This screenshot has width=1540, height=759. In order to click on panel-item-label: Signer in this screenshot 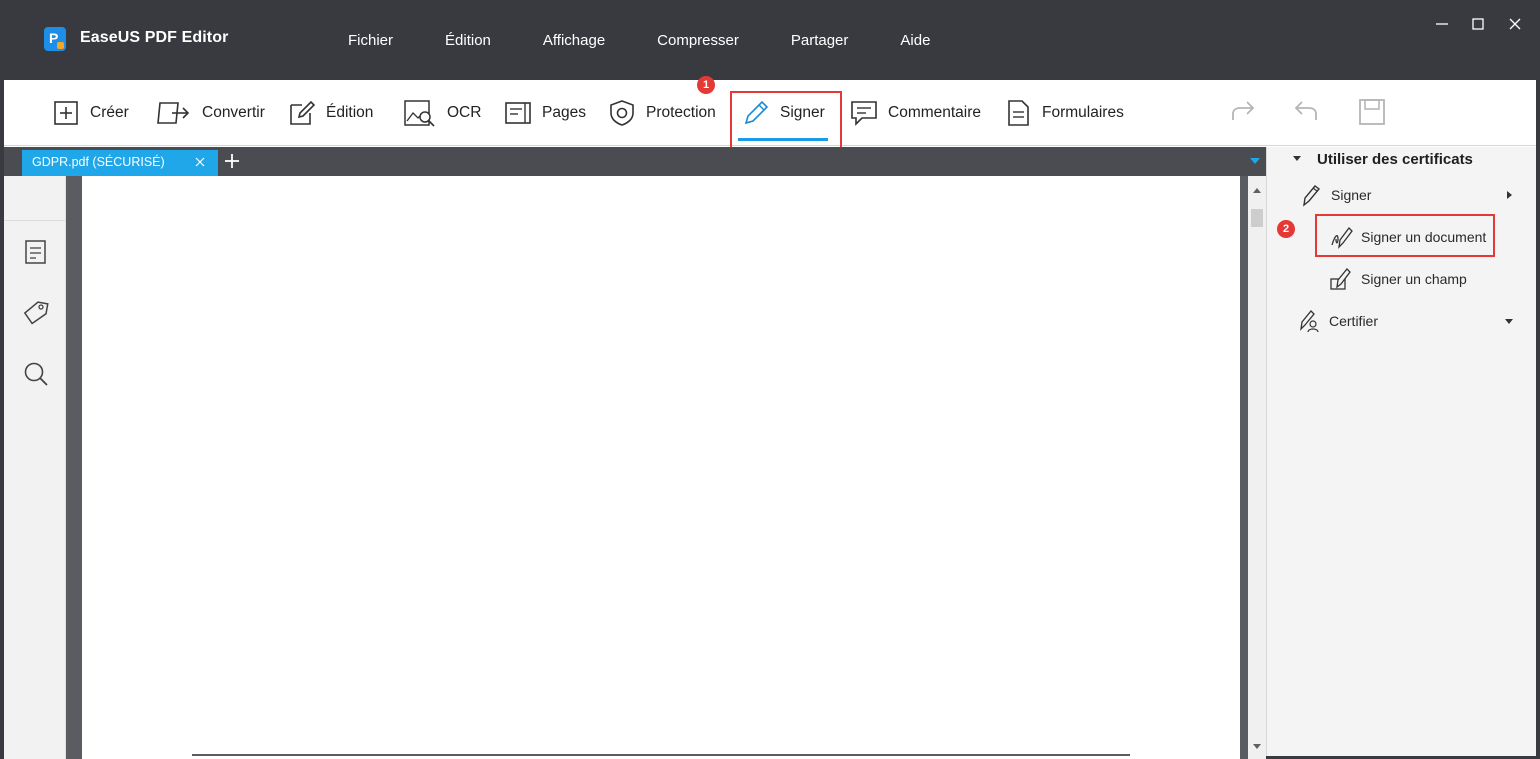, I will do `click(1351, 195)`.